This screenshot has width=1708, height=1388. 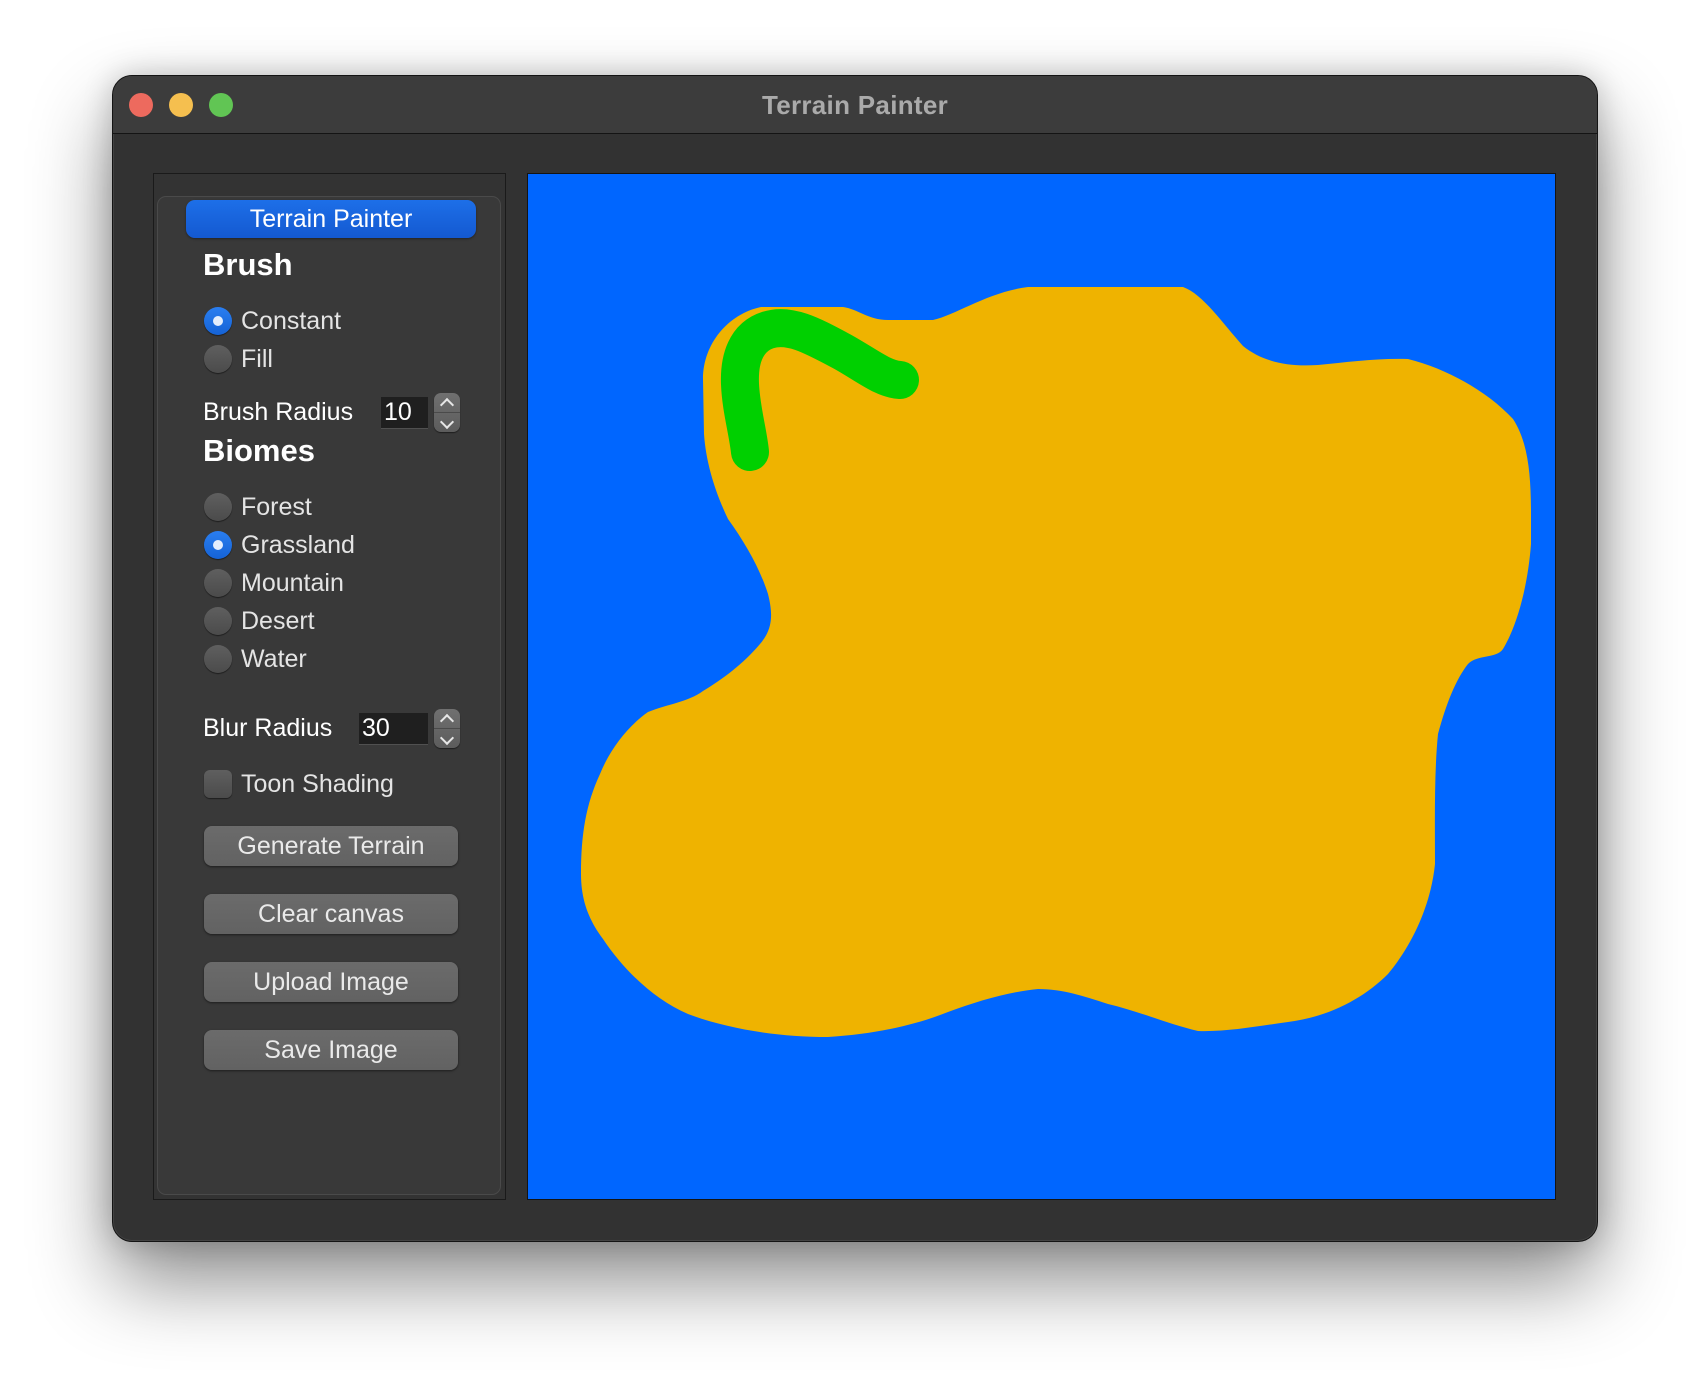 What do you see at coordinates (298, 544) in the screenshot?
I see `radio-label: Grassland` at bounding box center [298, 544].